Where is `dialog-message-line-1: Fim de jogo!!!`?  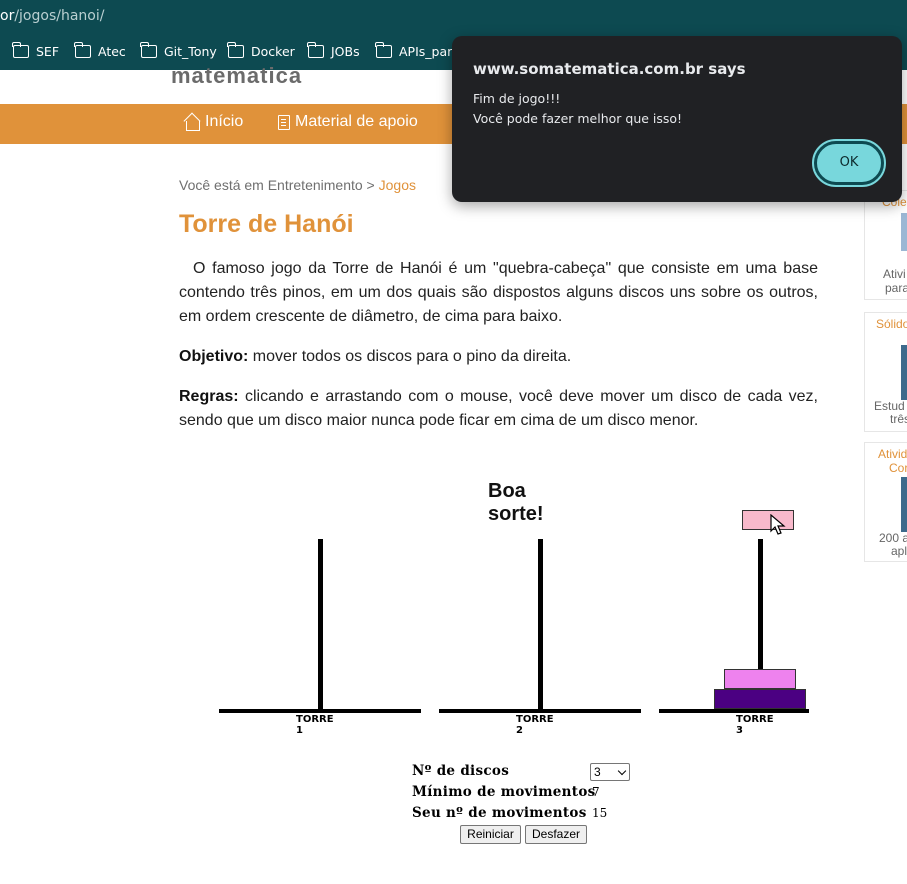 dialog-message-line-1: Fim de jogo!!! is located at coordinates (517, 98).